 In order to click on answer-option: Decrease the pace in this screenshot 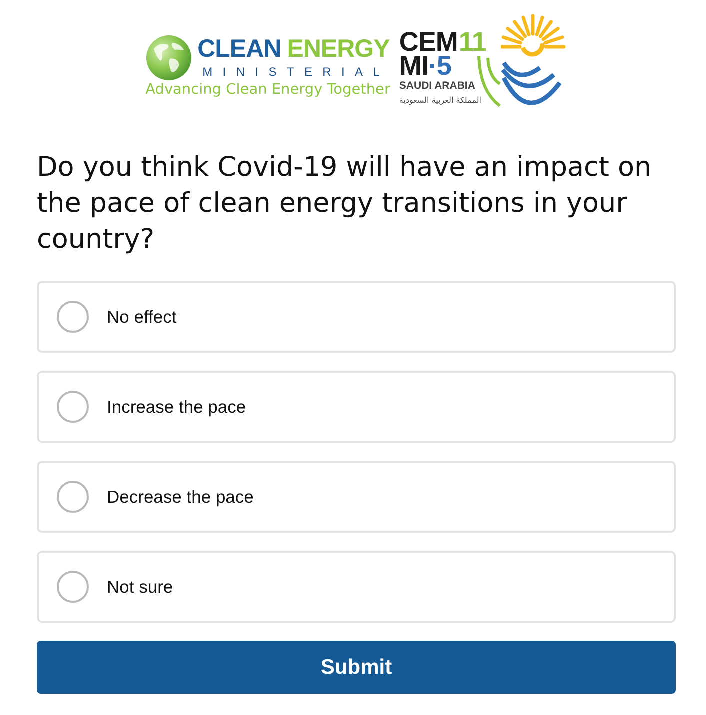, I will do `click(356, 497)`.